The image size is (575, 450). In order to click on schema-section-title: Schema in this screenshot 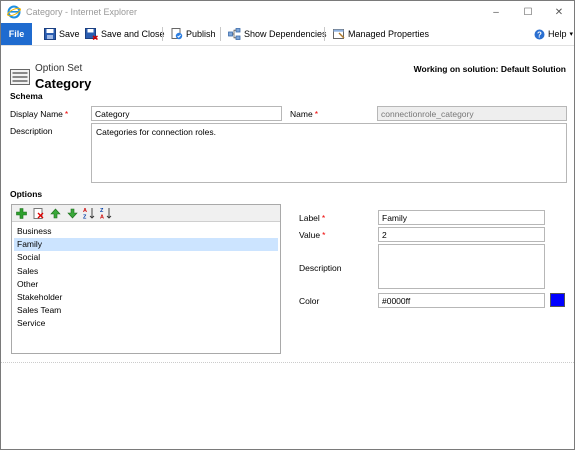, I will do `click(26, 96)`.